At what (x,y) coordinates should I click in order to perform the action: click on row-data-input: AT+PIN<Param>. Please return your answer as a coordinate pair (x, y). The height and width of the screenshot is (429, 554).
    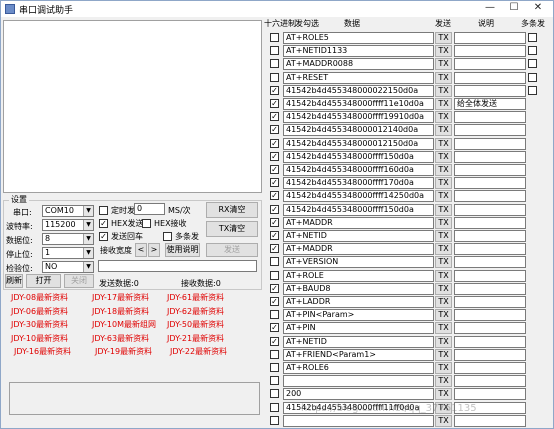
    Looking at the image, I should click on (358, 315).